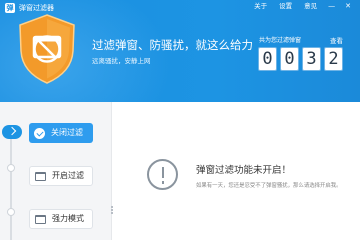 The height and width of the screenshot is (240, 360). What do you see at coordinates (331, 6) in the screenshot?
I see `minimize-button: —` at bounding box center [331, 6].